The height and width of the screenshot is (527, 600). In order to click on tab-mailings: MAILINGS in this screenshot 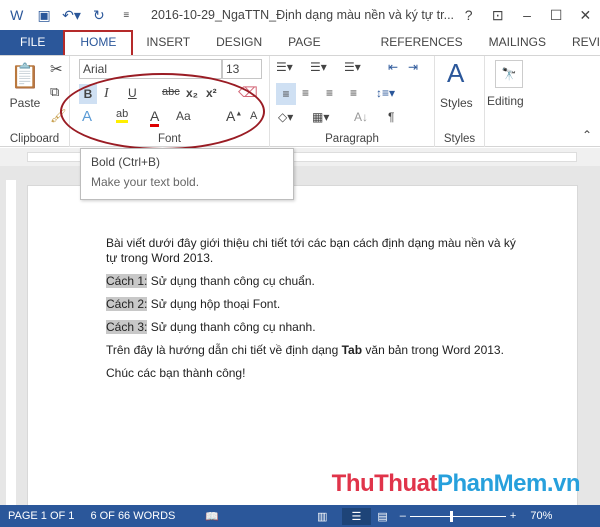, I will do `click(517, 42)`.